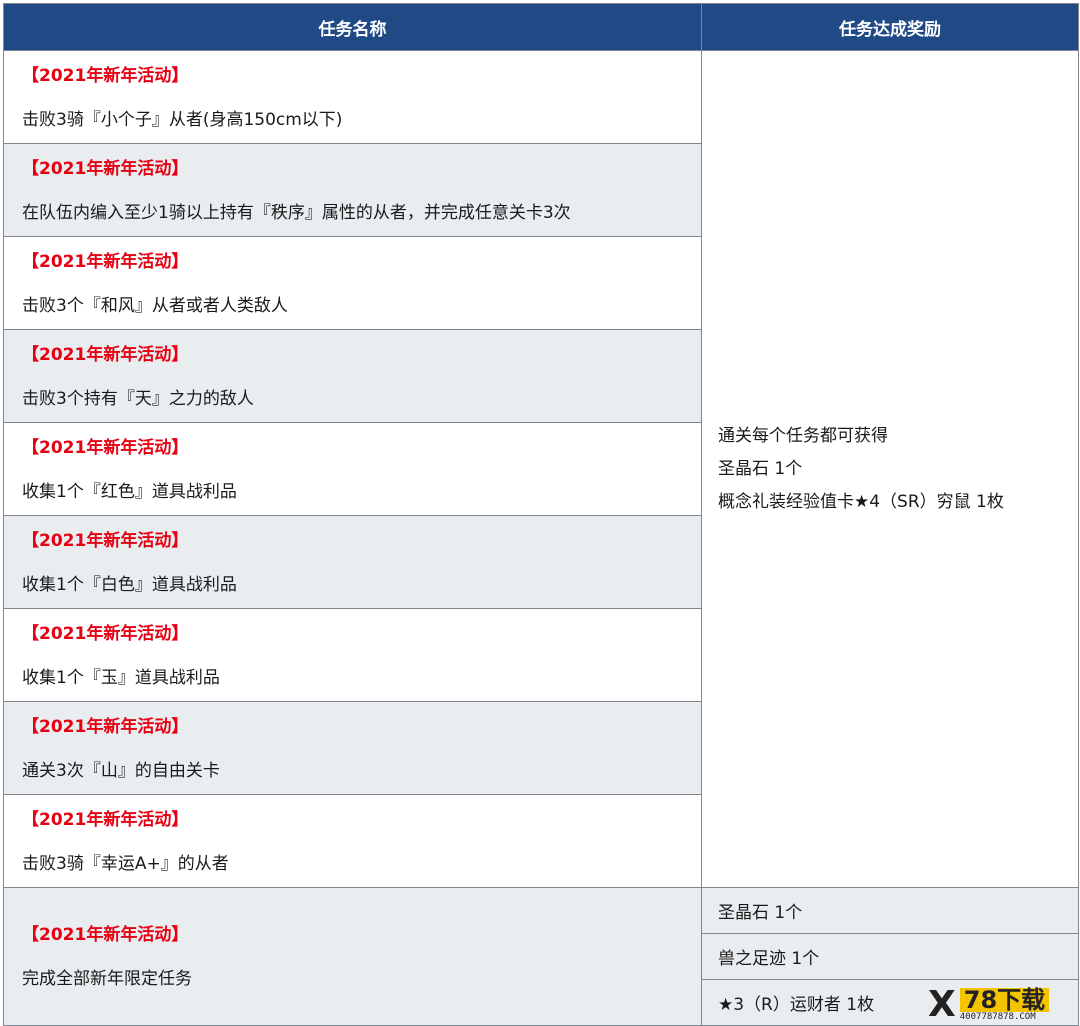  What do you see at coordinates (129, 585) in the screenshot?
I see `task-description: 收集1个『白色』道具战利品` at bounding box center [129, 585].